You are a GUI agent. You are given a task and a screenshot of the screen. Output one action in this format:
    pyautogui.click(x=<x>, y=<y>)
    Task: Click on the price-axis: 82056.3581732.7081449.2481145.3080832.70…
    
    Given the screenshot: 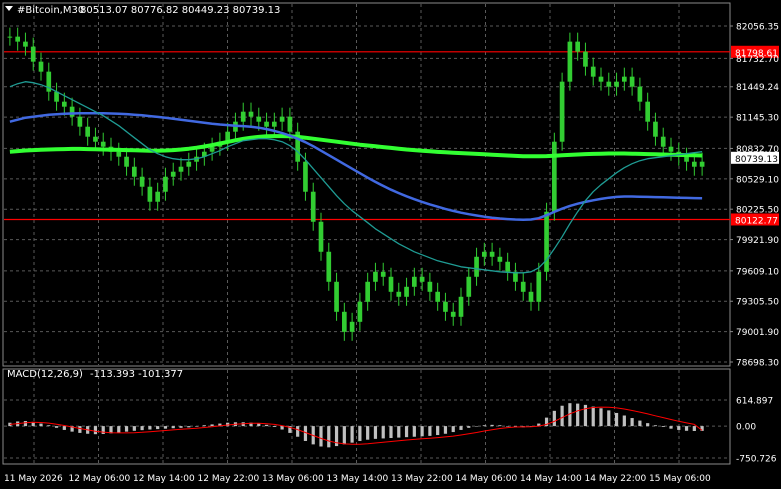 What is the action you would take?
    pyautogui.click(x=754, y=196)
    